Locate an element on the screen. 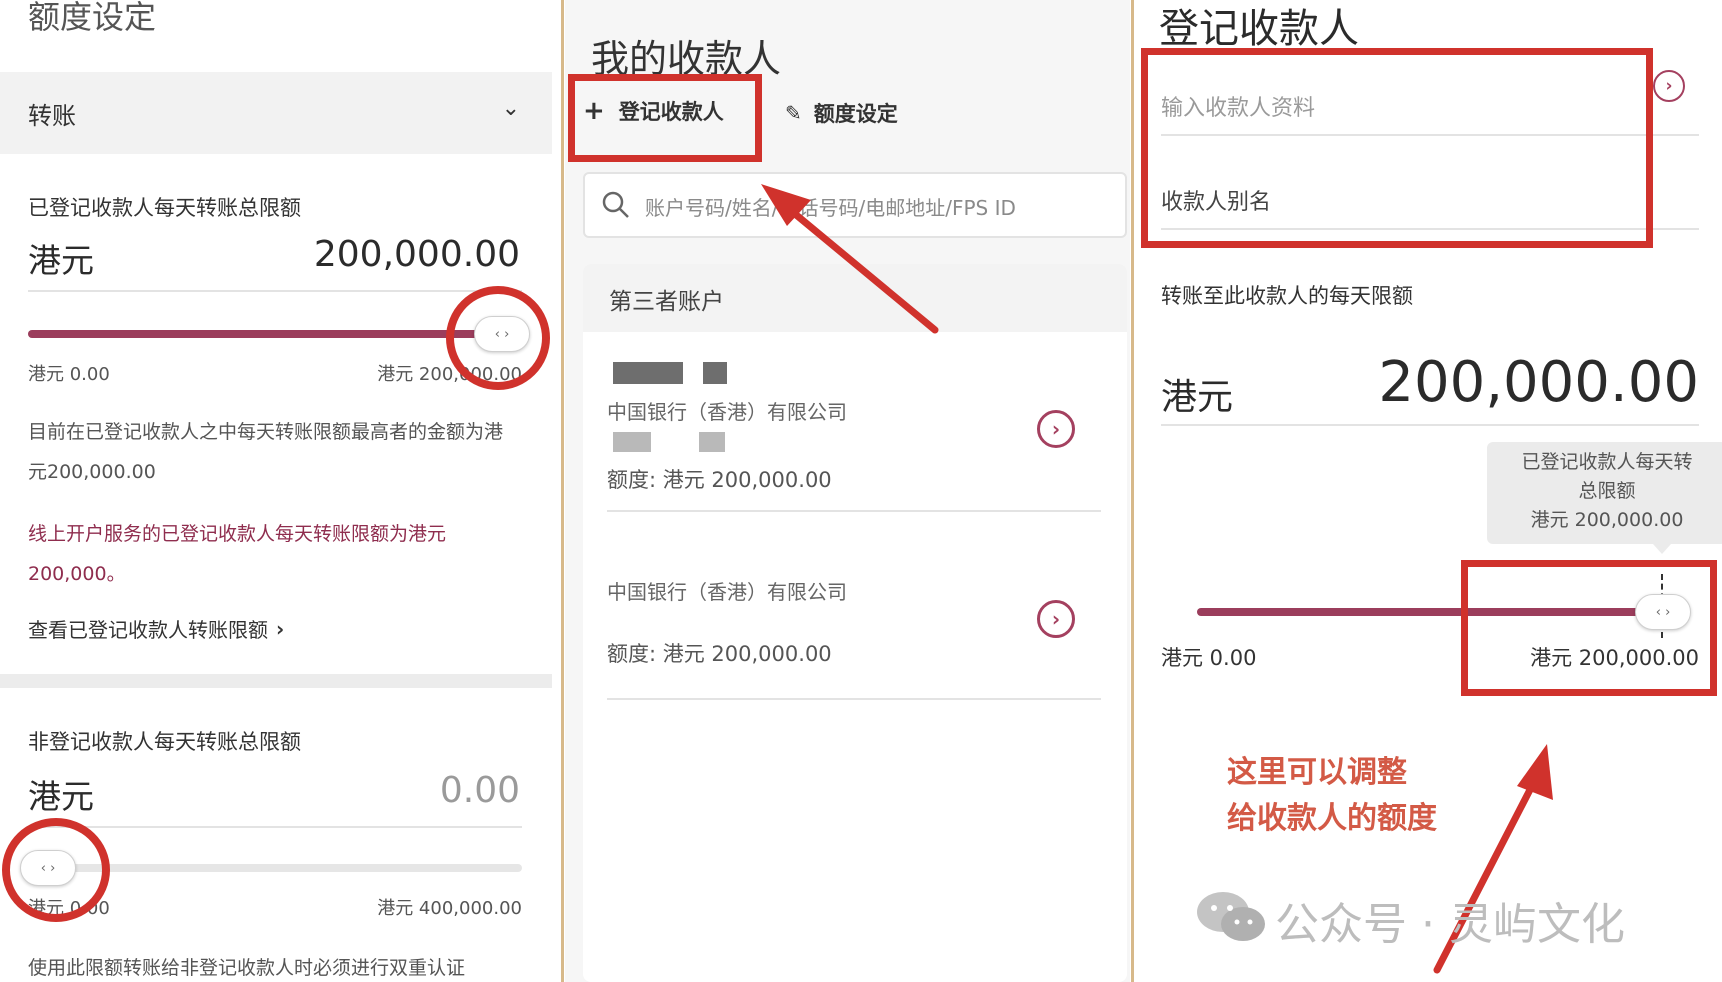 This screenshot has height=982, width=1722. view-limits-link-label: 查看已登记收款人转账限额 is located at coordinates (148, 630).